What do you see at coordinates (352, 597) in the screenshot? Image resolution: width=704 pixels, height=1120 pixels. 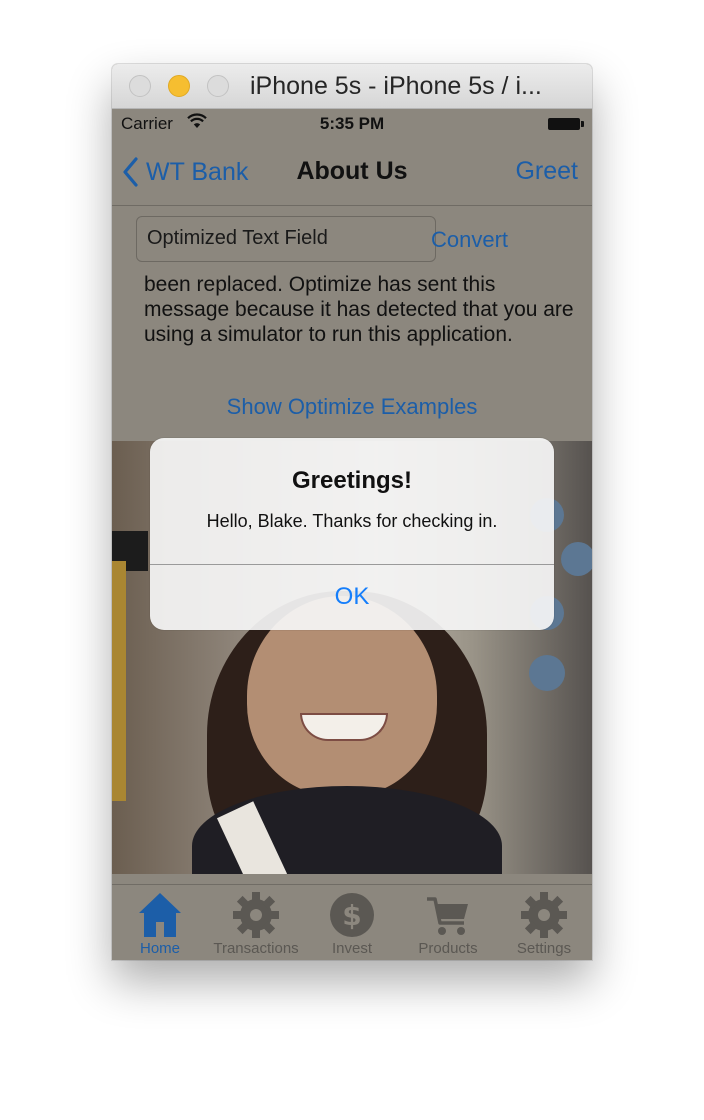 I see `alert-ok-button: OK` at bounding box center [352, 597].